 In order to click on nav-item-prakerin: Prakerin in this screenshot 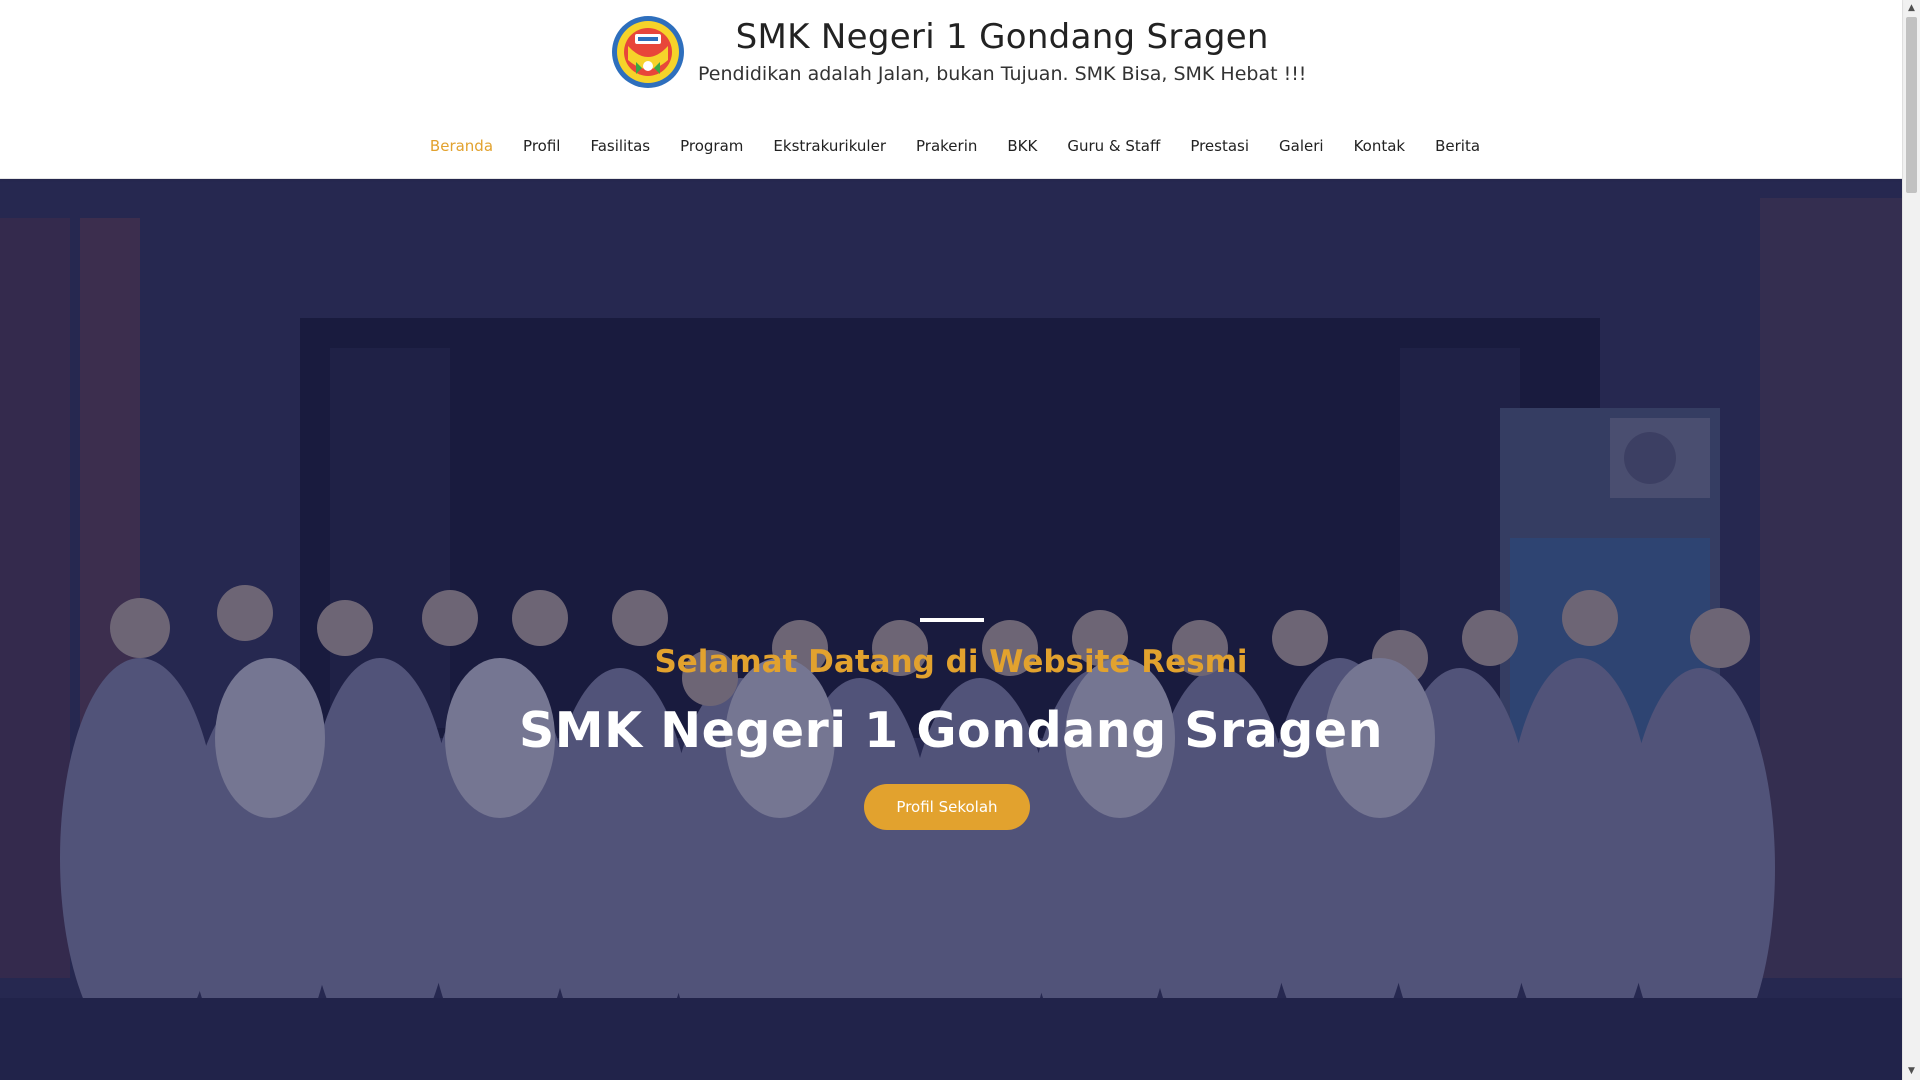, I will do `click(946, 146)`.